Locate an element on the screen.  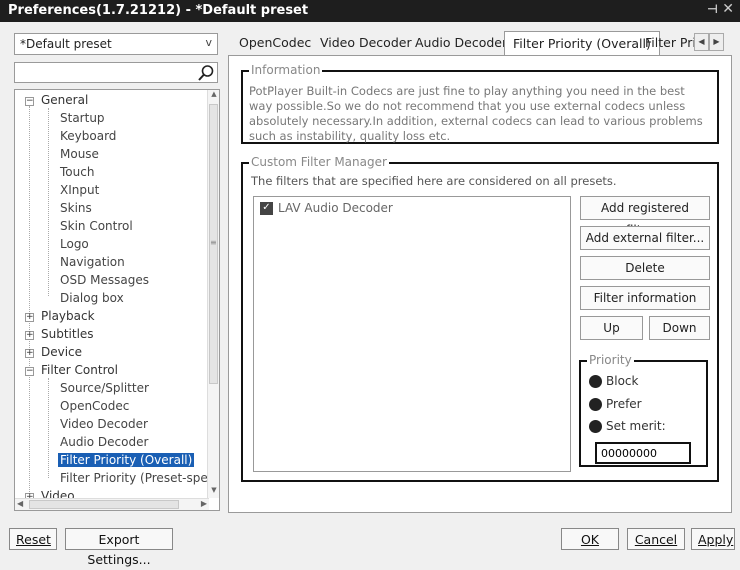
tab-scroll-controls: ◀ ▶ is located at coordinates (709, 42).